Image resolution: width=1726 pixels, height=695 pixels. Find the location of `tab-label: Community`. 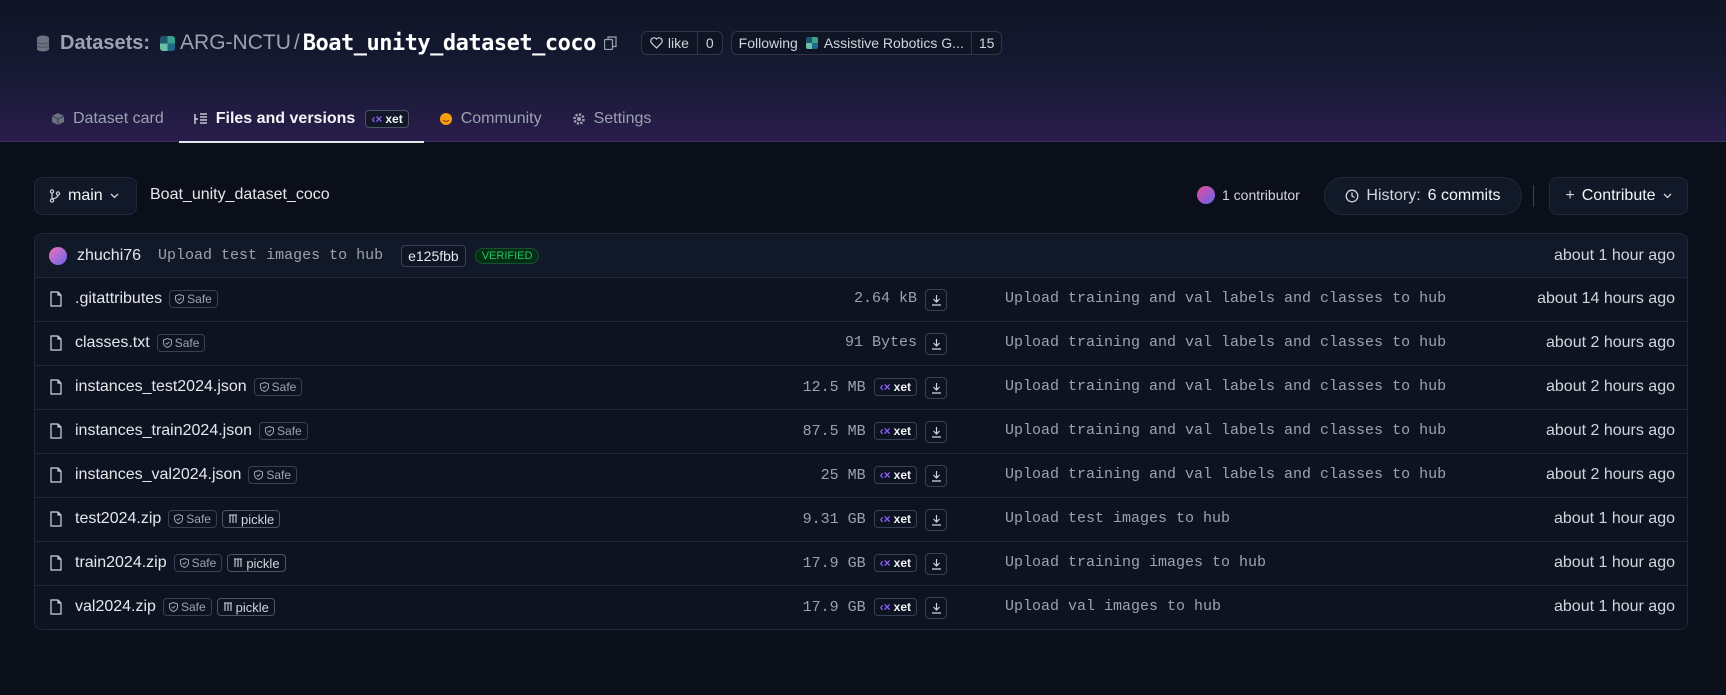

tab-label: Community is located at coordinates (501, 118).